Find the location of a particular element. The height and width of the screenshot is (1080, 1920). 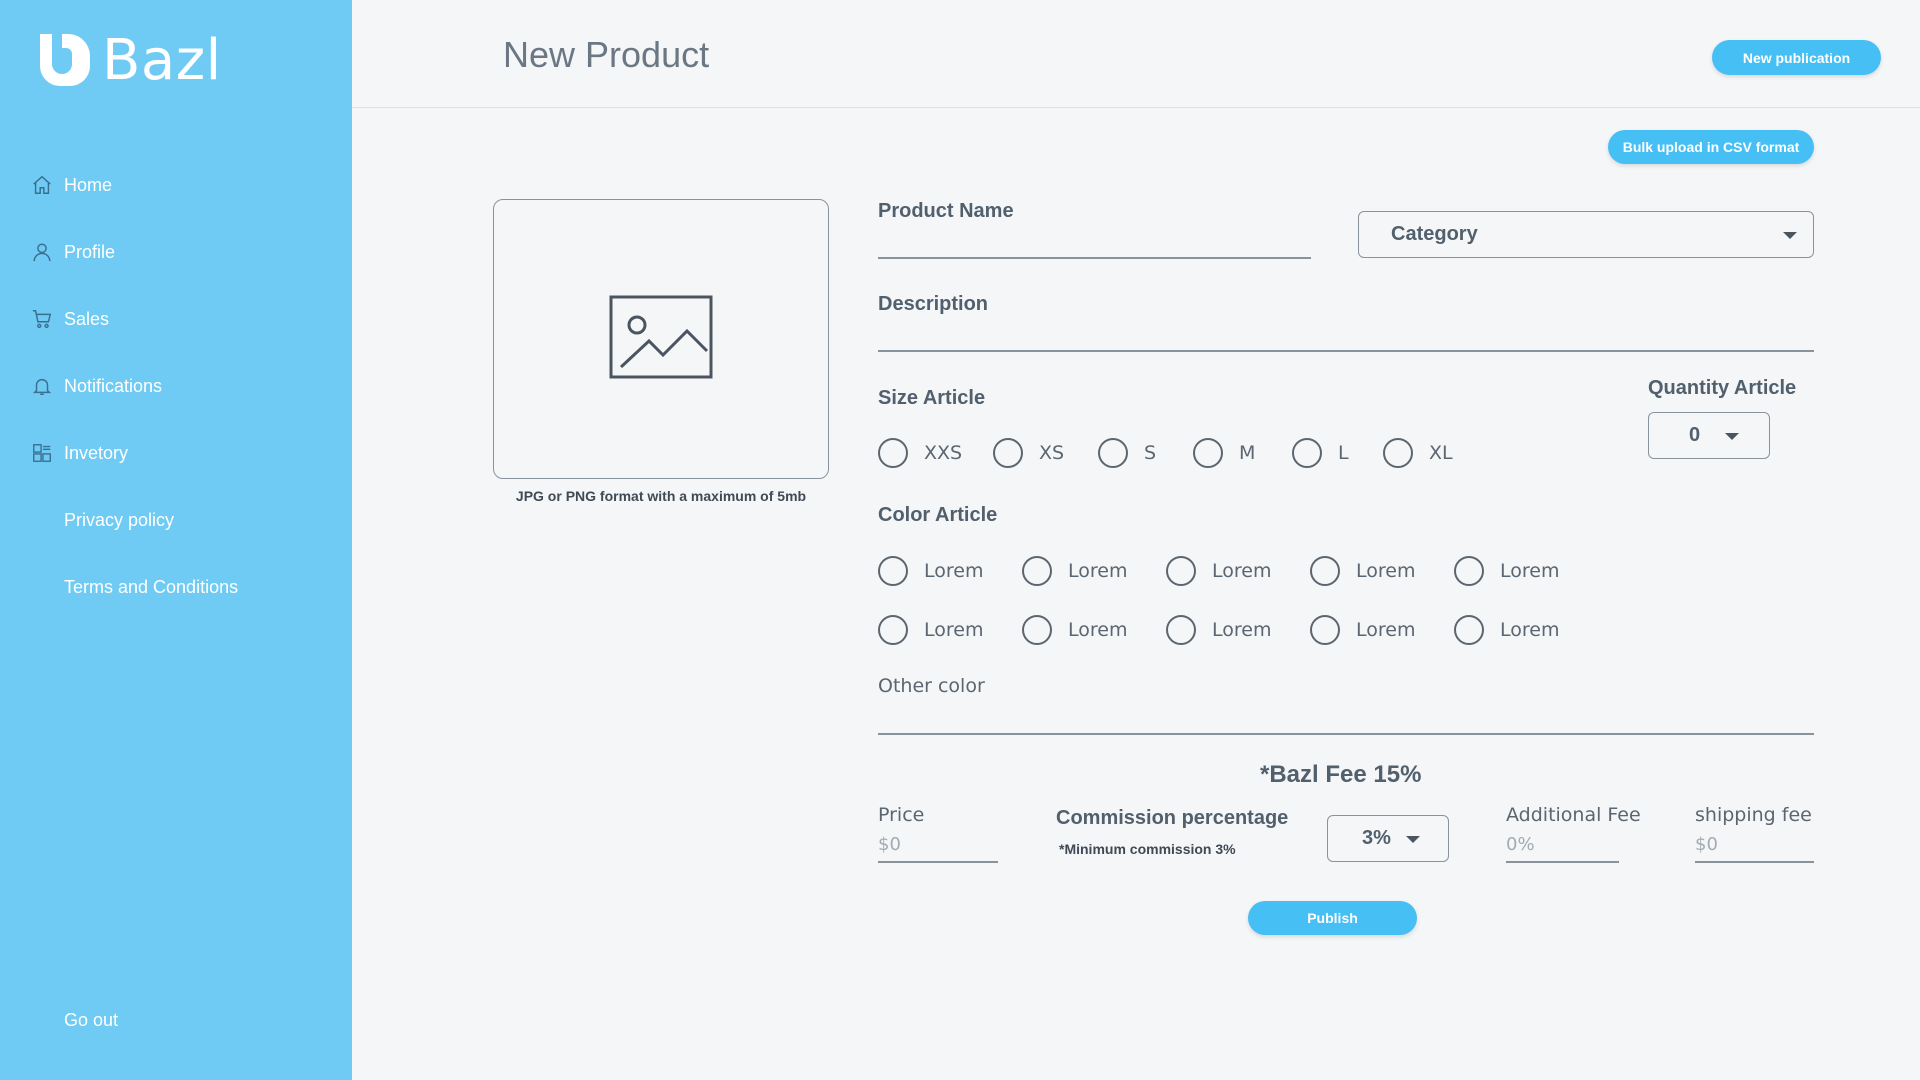

shipping-fee-input: $0 is located at coordinates (1706, 844).